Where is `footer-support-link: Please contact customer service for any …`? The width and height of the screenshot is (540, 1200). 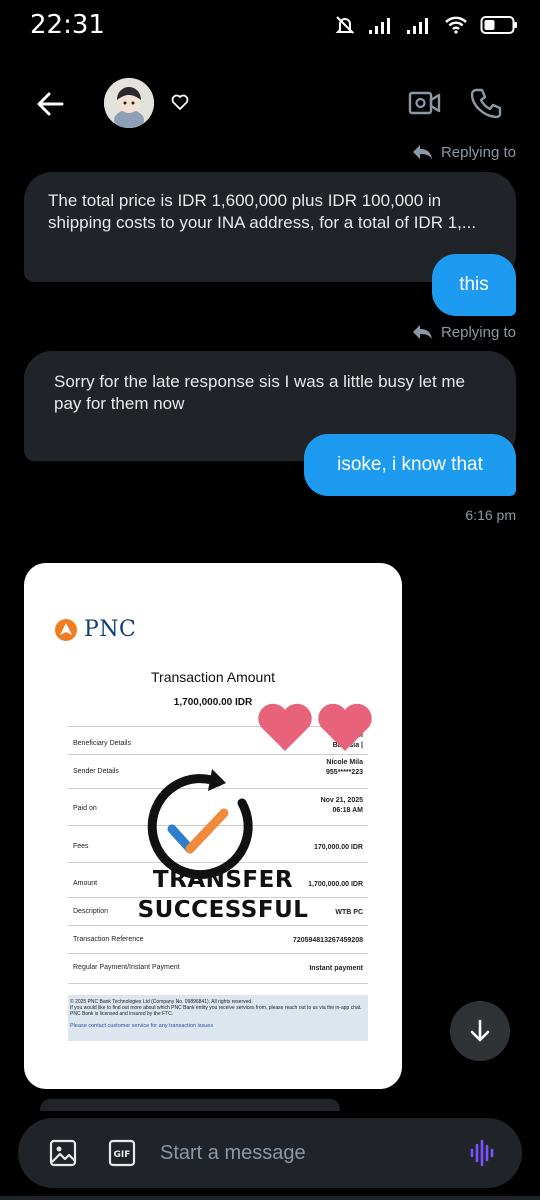
footer-support-link: Please contact customer service for any … is located at coordinates (142, 1026).